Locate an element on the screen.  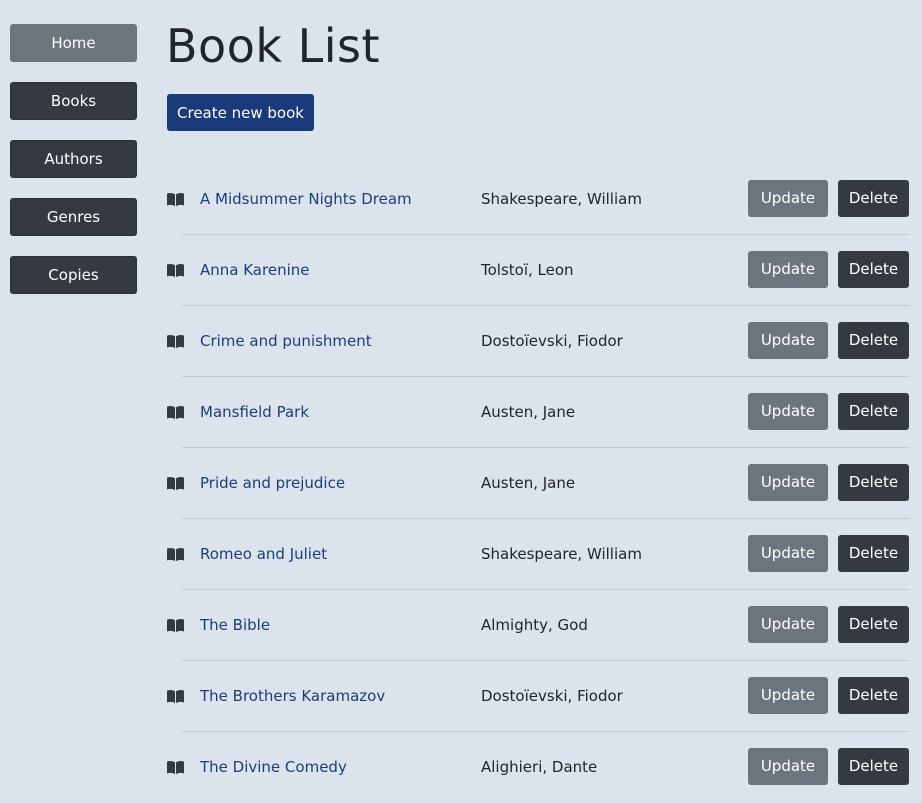
sidebar: Home Books Authors Genres Copies is located at coordinates (73, 169).